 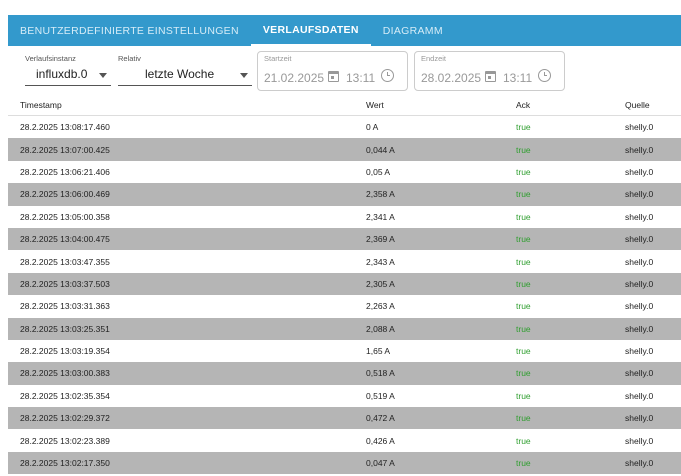 I want to click on cell-value: 0,518 A, so click(x=380, y=373).